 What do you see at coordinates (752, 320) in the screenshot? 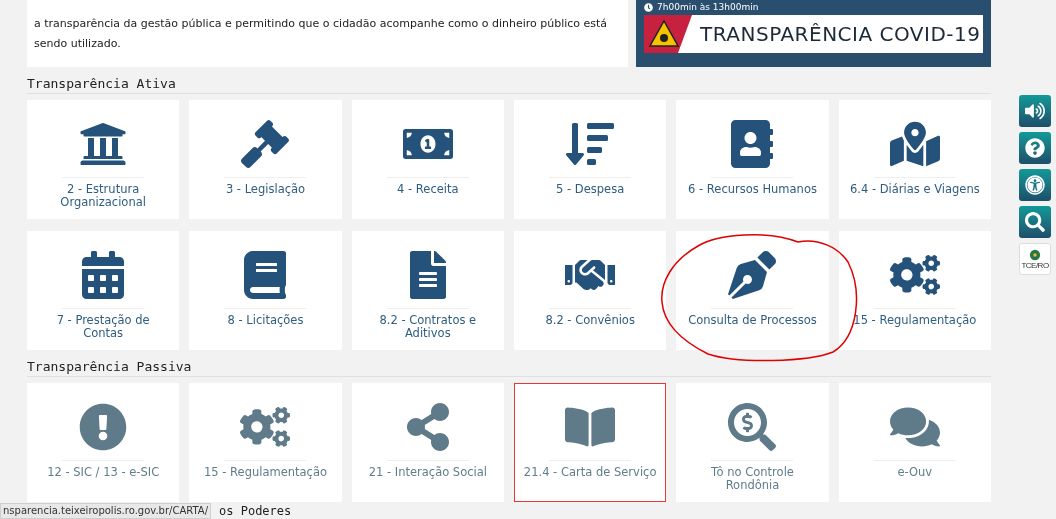
I see `tile-label: Consulta de Processos` at bounding box center [752, 320].